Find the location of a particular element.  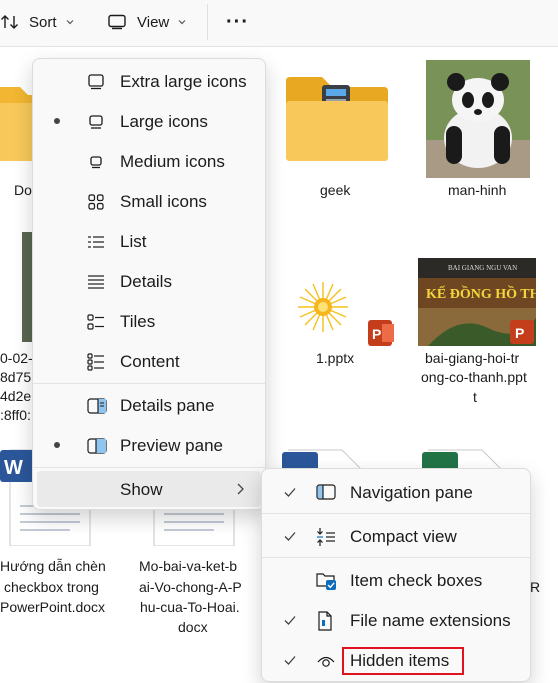

compact-view-icon is located at coordinates (326, 537).